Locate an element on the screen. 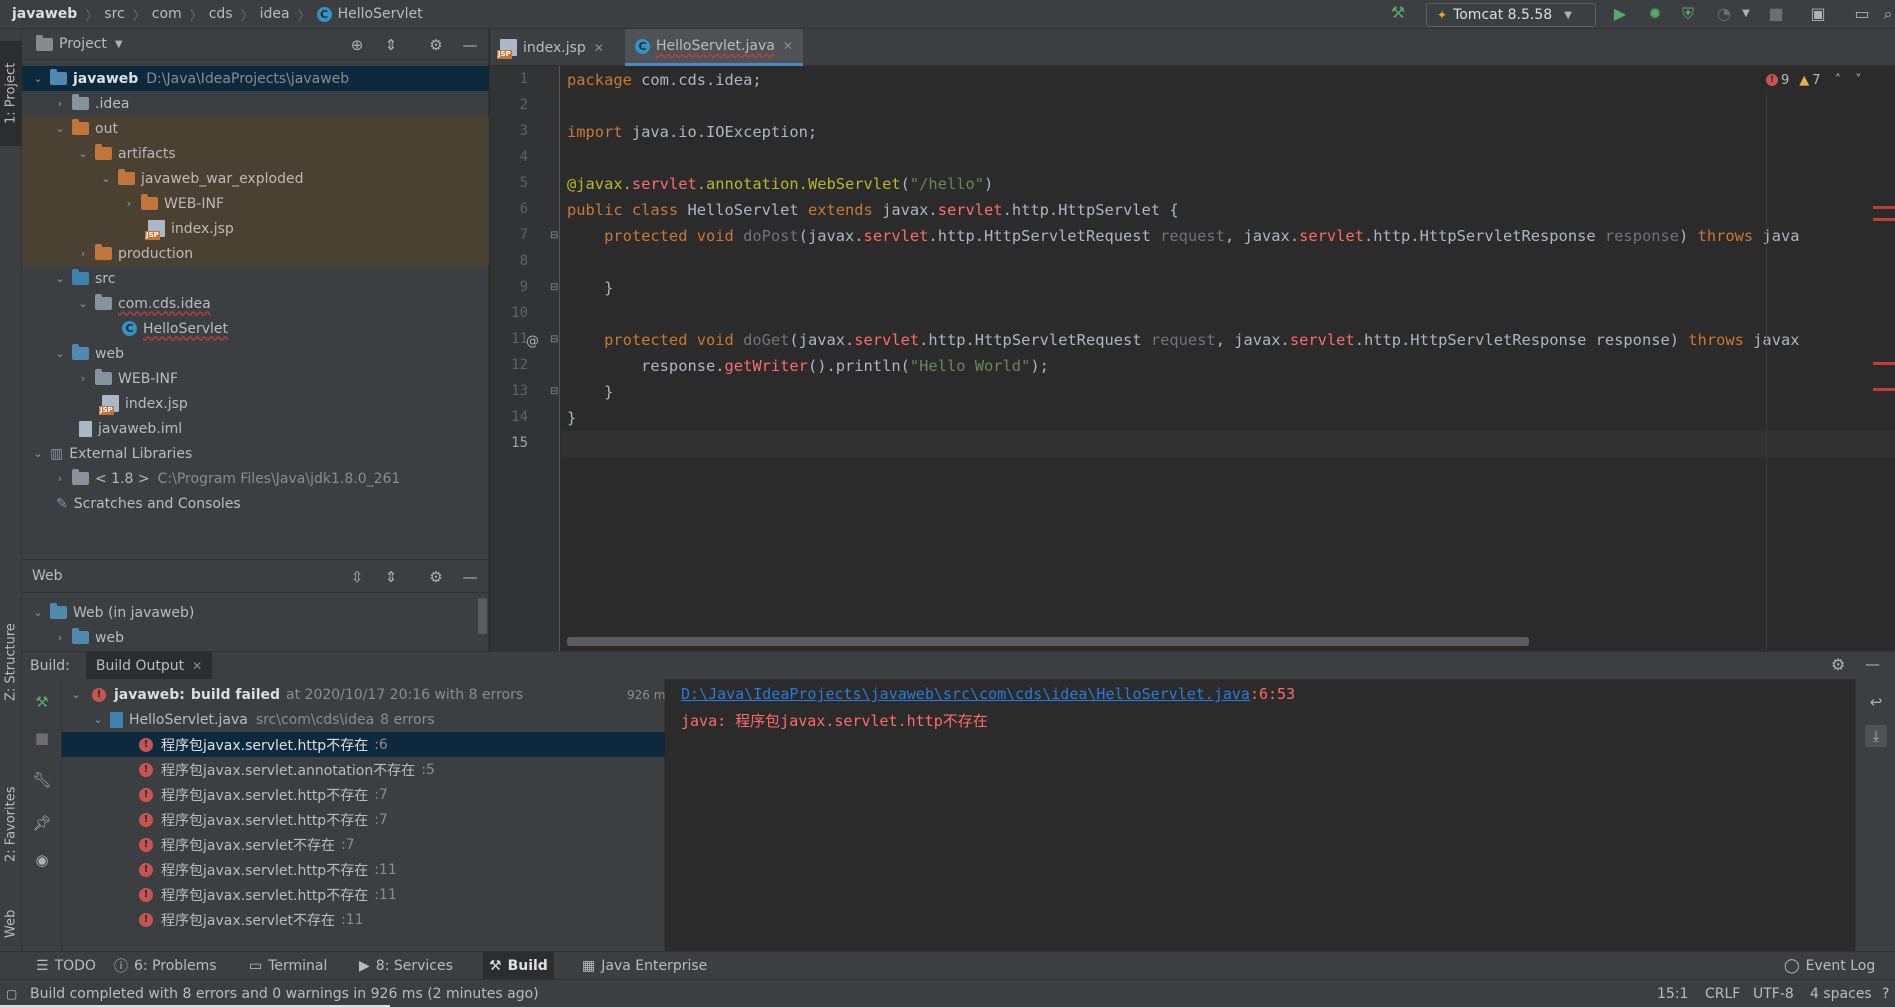 Image resolution: width=1895 pixels, height=1007 pixels. breadcrumb-idea: idea is located at coordinates (275, 14).